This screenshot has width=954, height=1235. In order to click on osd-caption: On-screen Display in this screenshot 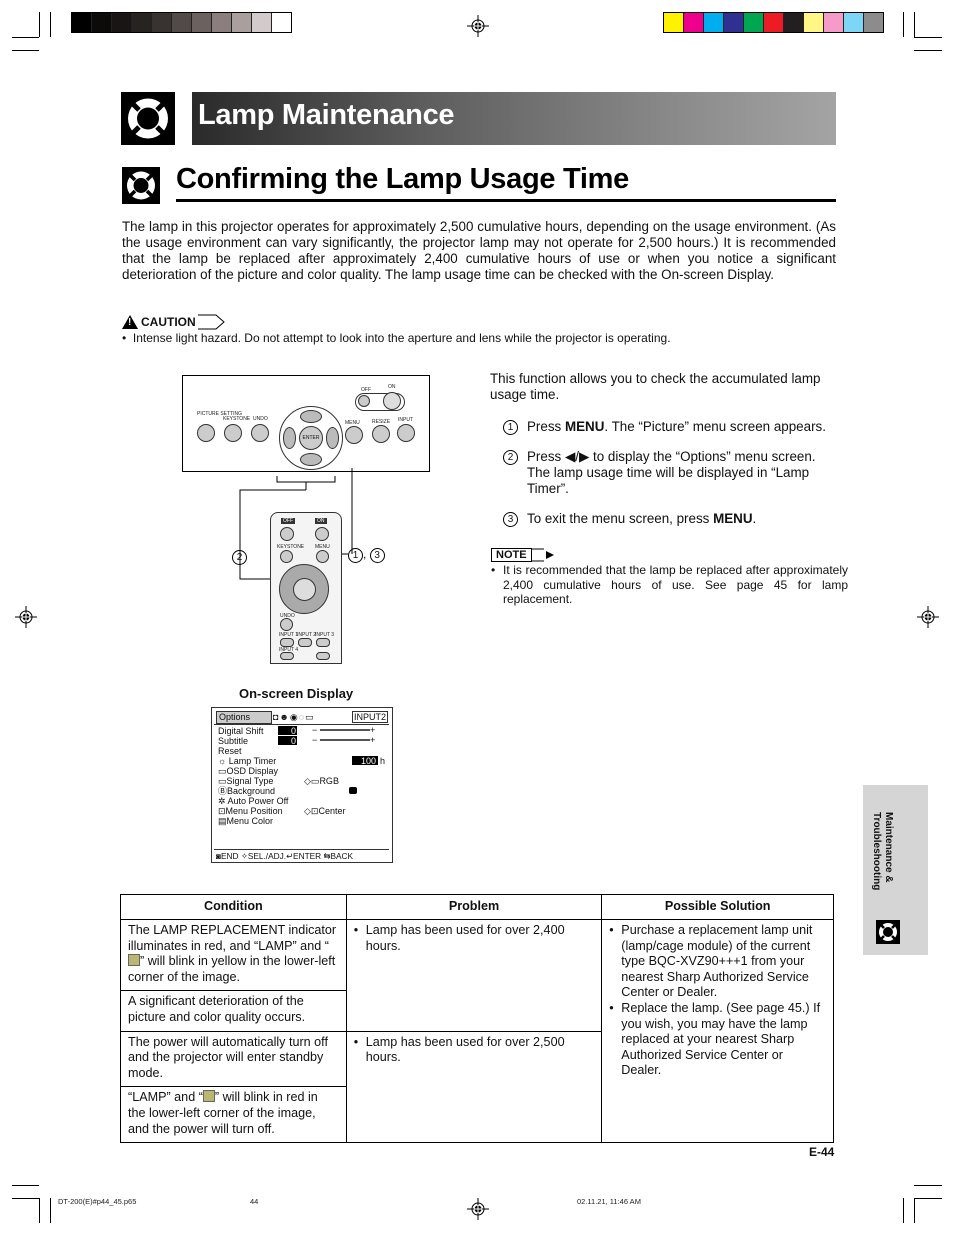, I will do `click(296, 693)`.